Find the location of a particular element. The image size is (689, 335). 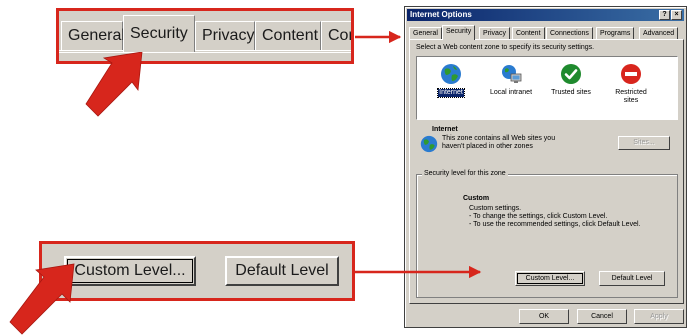

zone-trusted-sites: Trusted sites is located at coordinates (571, 80).